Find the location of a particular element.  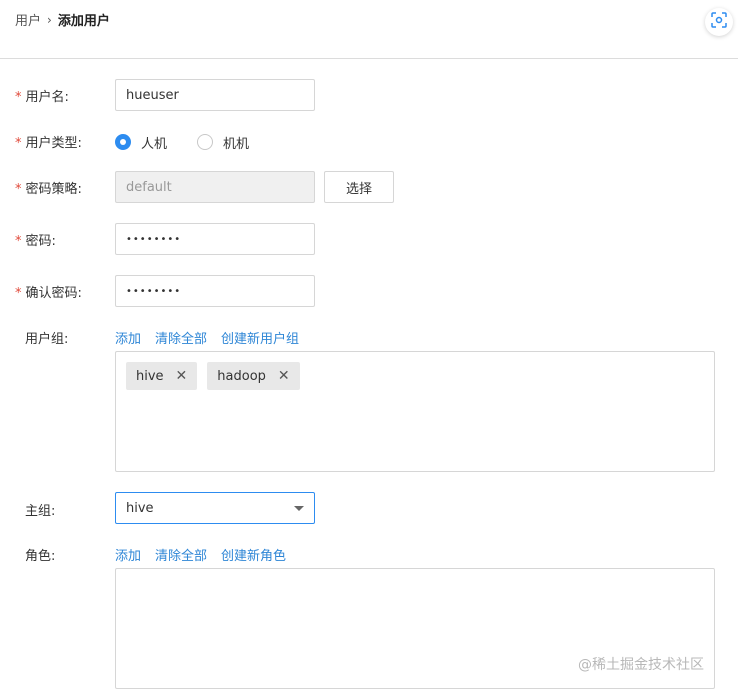

user-type-radio-group: 人机 机机 is located at coordinates (197, 142).